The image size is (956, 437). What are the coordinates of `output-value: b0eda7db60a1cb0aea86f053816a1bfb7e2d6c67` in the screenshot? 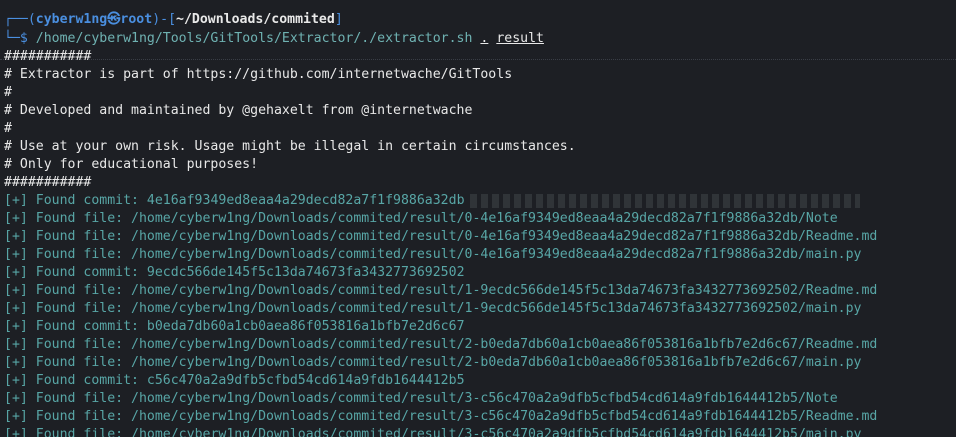 It's located at (305, 326).